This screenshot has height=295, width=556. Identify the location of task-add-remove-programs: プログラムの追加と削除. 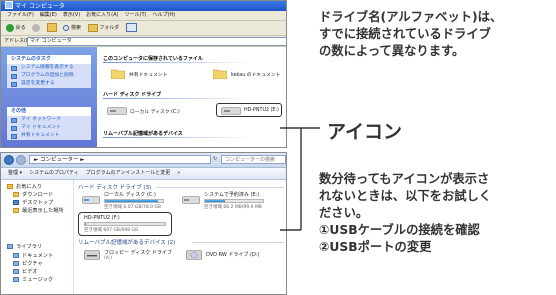
(49, 76).